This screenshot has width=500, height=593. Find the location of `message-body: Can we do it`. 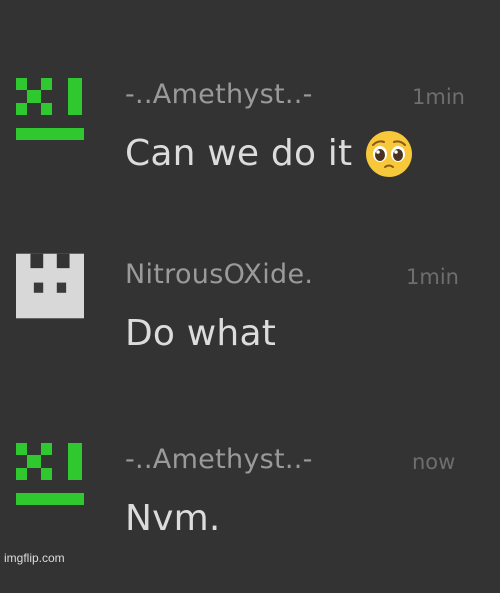

message-body: Can we do it is located at coordinates (269, 154).